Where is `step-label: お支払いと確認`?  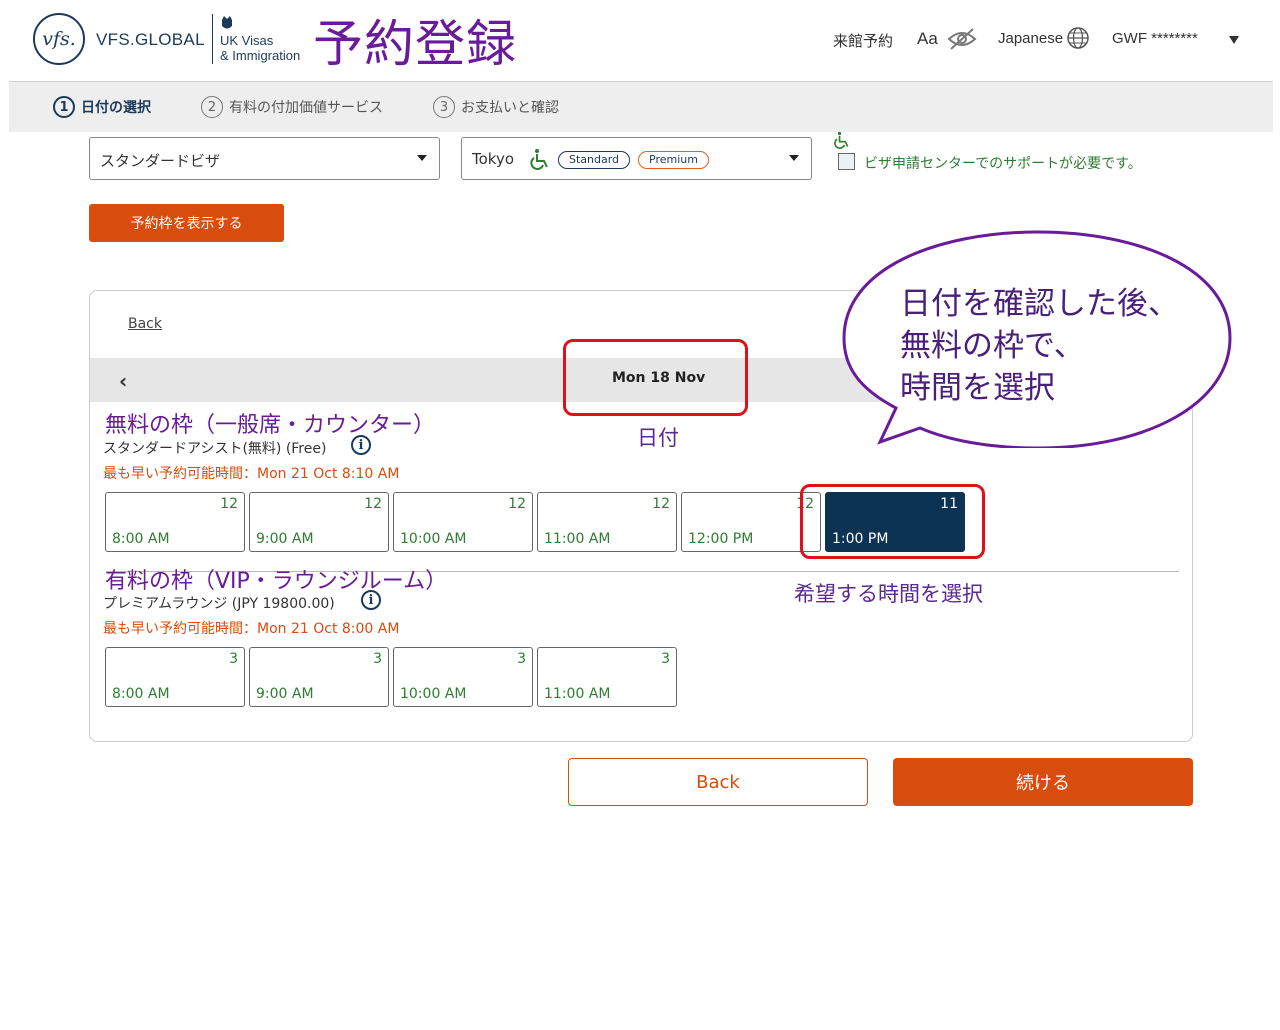 step-label: お支払いと確認 is located at coordinates (510, 108).